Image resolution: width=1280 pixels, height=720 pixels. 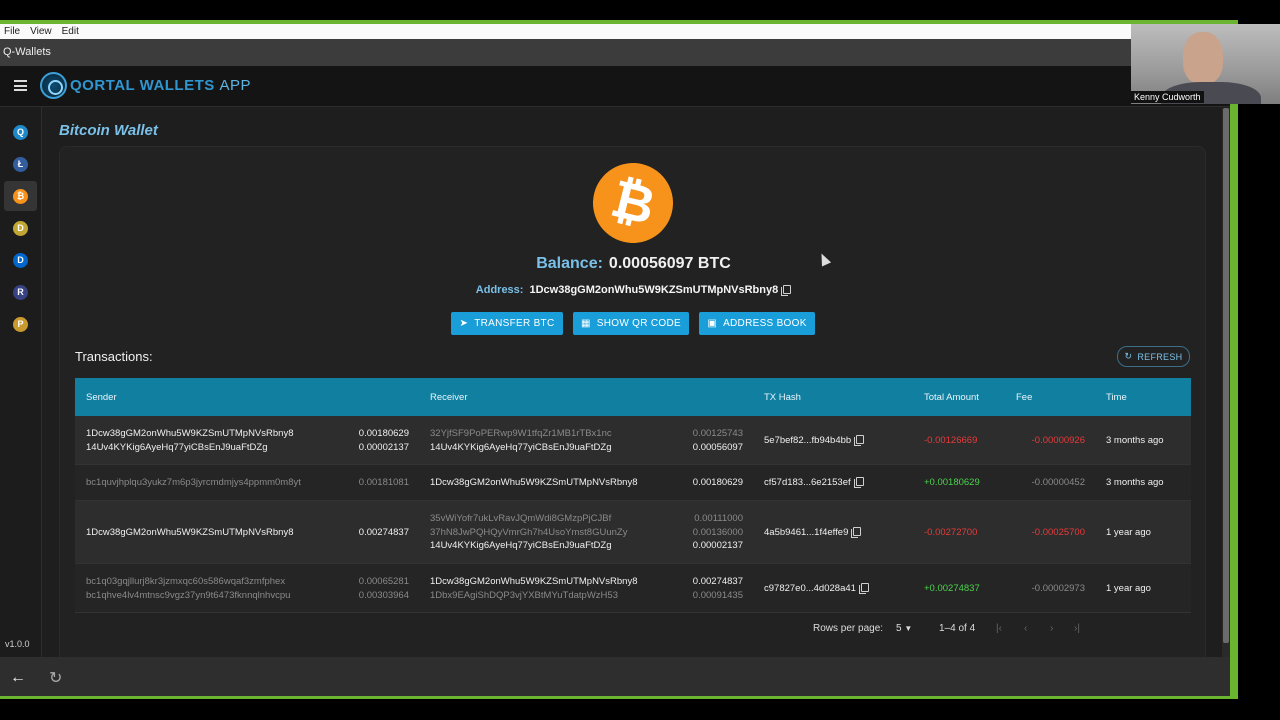 I want to click on transactions-heading: Transactions:, so click(x=114, y=356).